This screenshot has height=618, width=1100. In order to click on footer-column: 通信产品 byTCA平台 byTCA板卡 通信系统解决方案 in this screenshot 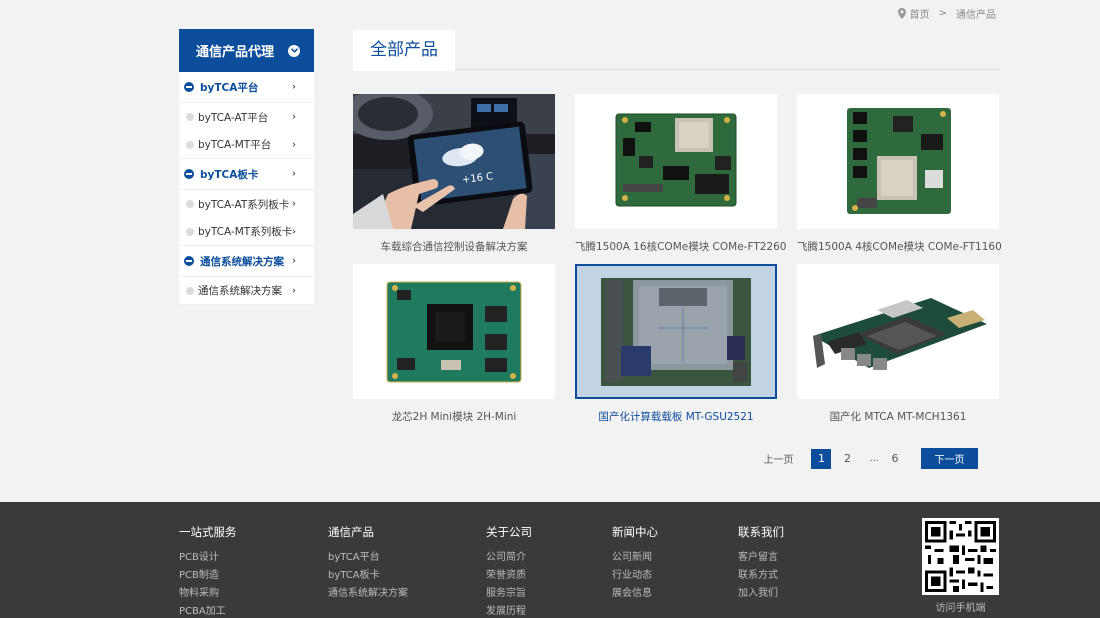, I will do `click(368, 563)`.